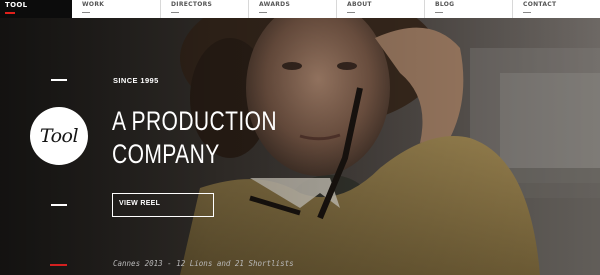 Image resolution: width=600 pixels, height=275 pixels. I want to click on nav-item-directors: DIRECTORS, so click(204, 9).